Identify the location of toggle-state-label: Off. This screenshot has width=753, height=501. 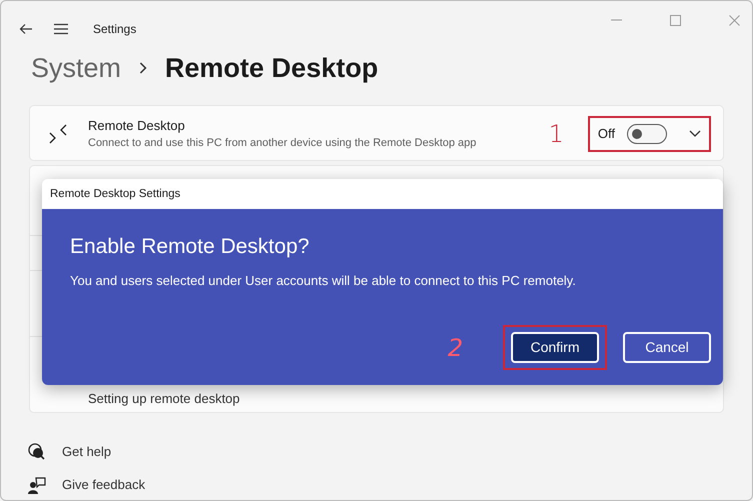
(606, 134).